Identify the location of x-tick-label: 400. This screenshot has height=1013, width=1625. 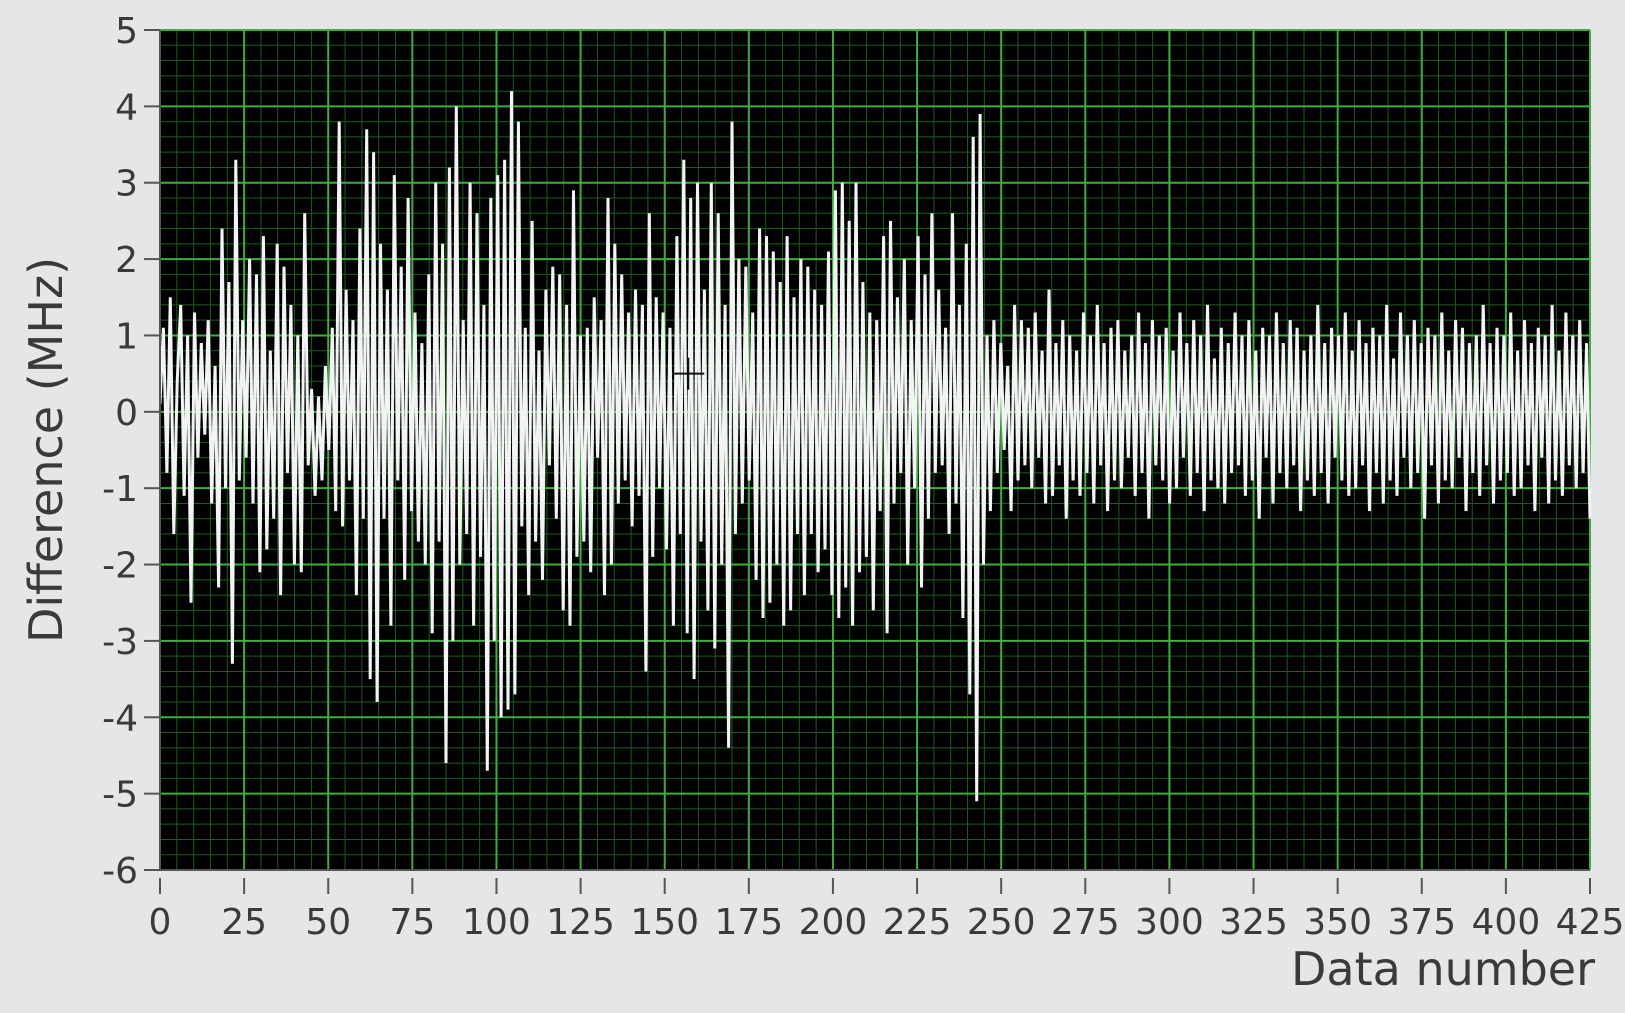
(1506, 922).